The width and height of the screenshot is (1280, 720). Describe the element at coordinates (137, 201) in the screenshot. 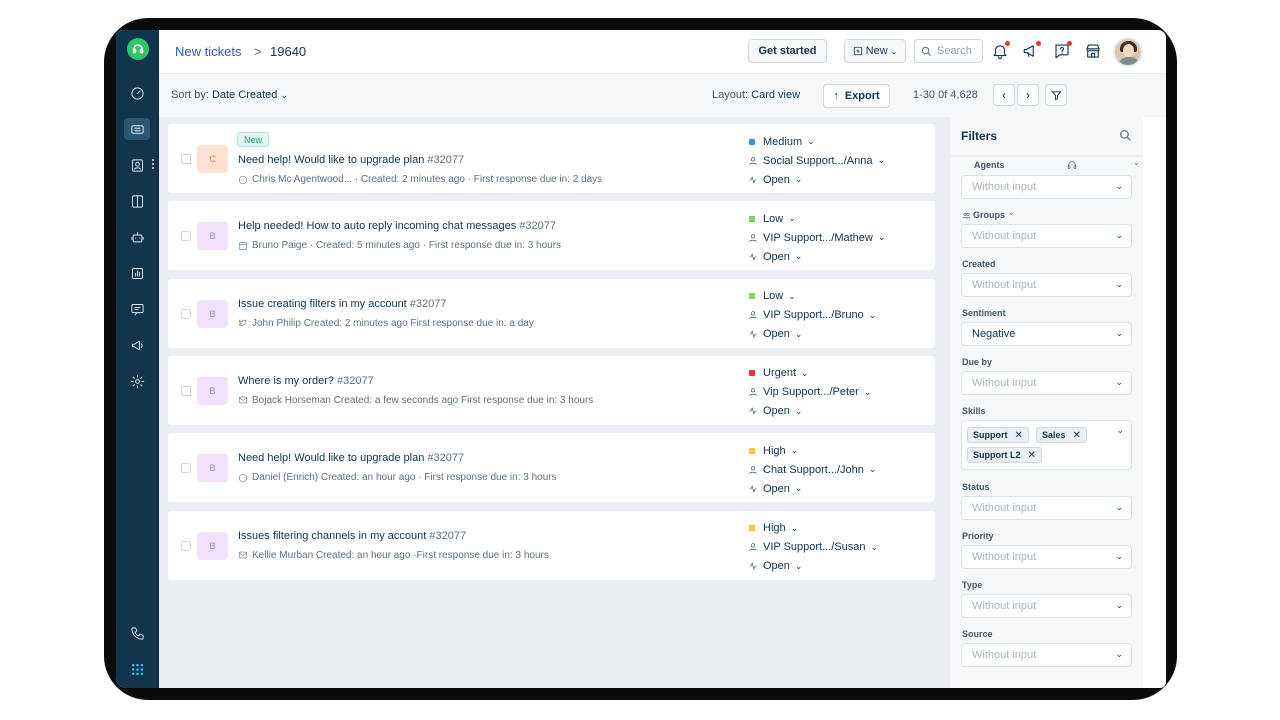

I see `knowledge-base-icon` at that location.